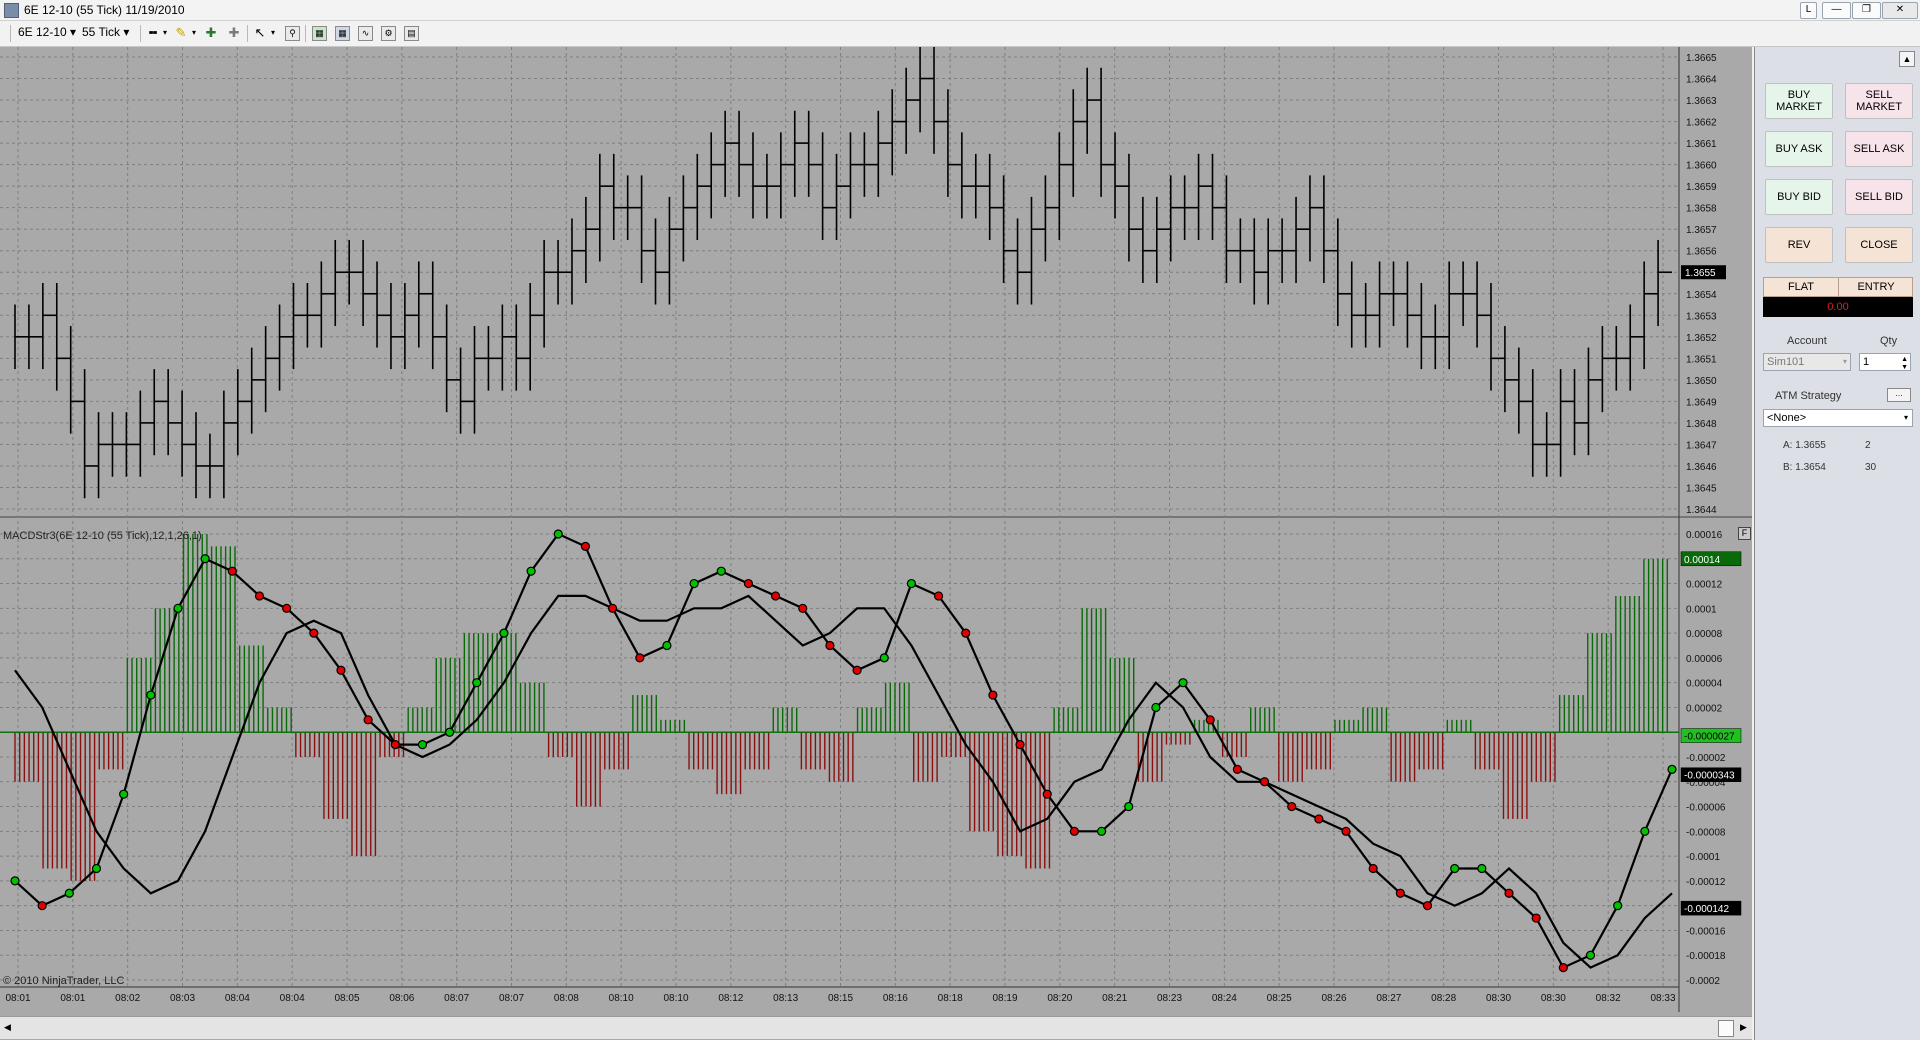  I want to click on account-select: Sim101 ▾, so click(1807, 362).